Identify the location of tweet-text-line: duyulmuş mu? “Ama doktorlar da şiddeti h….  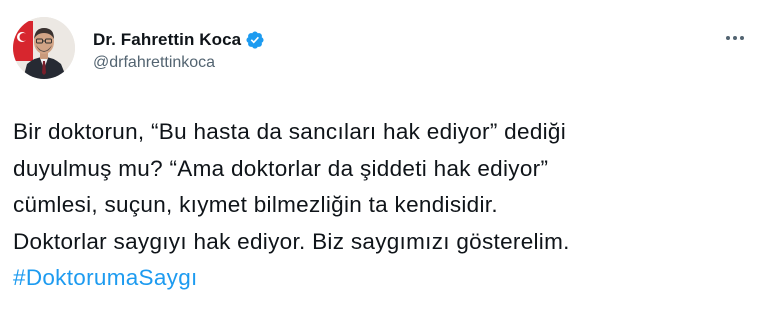
(281, 168).